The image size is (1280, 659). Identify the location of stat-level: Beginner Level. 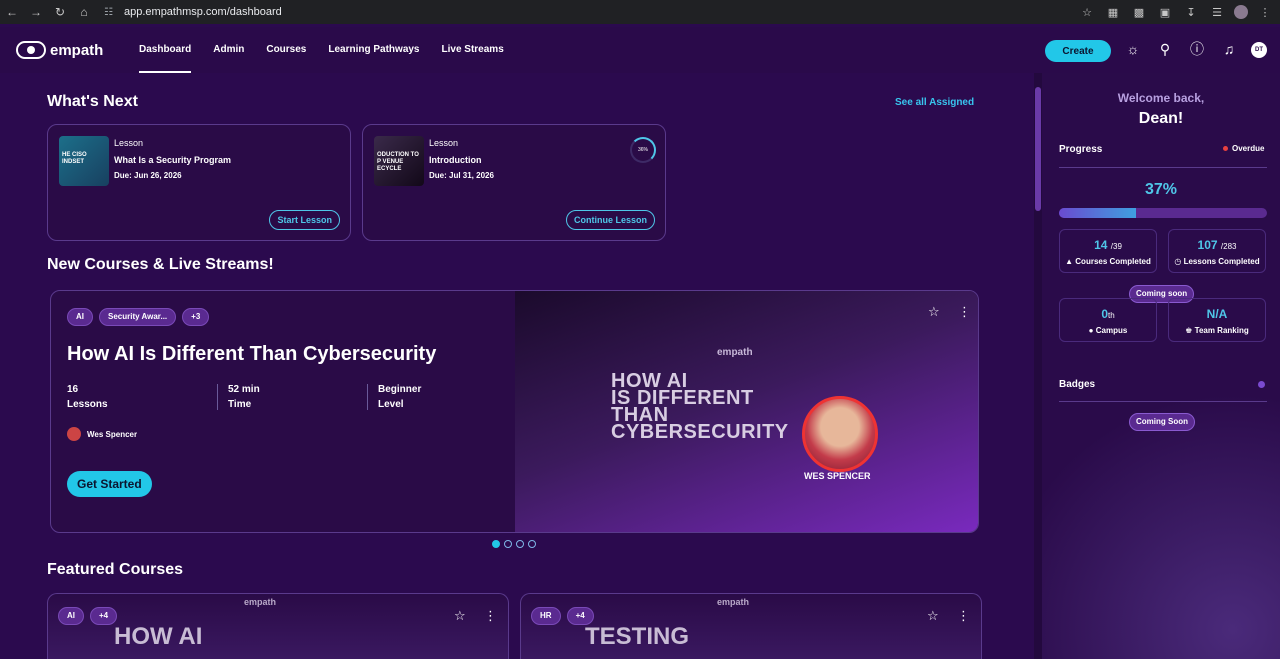
(442, 397).